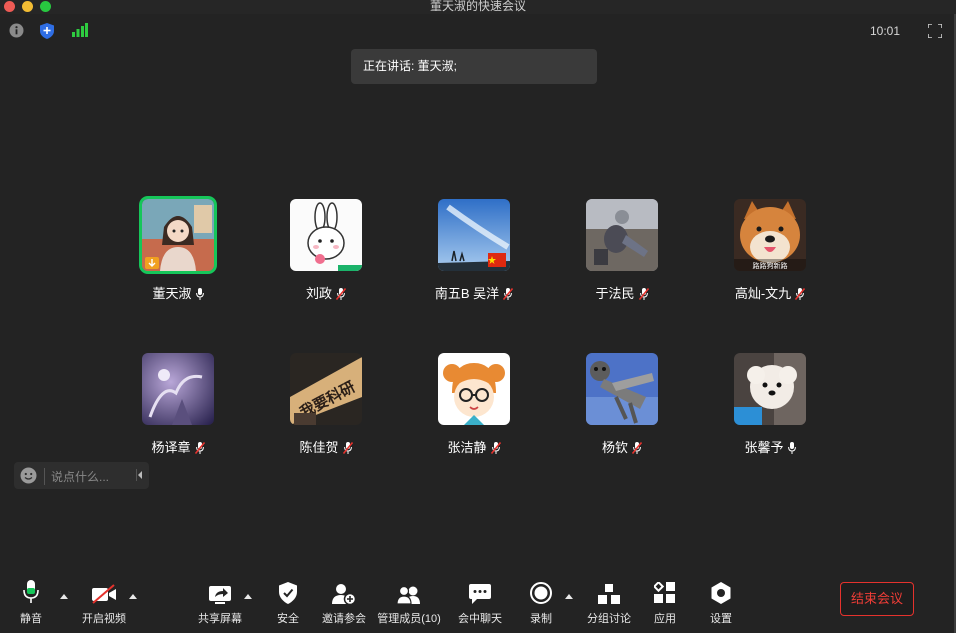  I want to click on chat-label: 会中聊天, so click(480, 619).